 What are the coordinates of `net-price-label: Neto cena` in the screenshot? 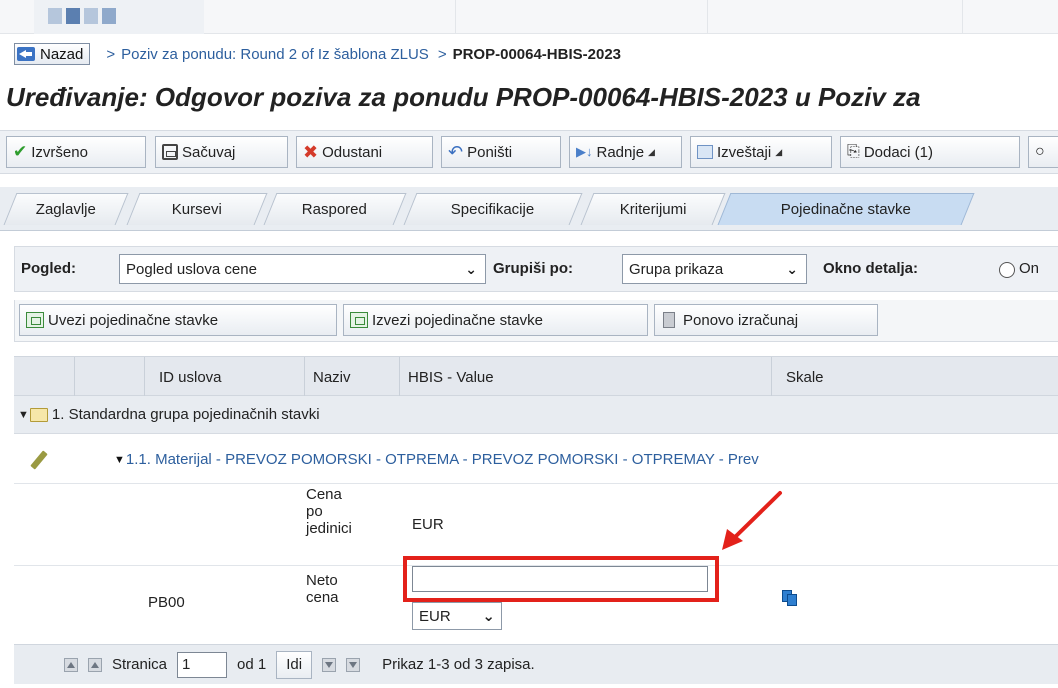 It's located at (322, 589).